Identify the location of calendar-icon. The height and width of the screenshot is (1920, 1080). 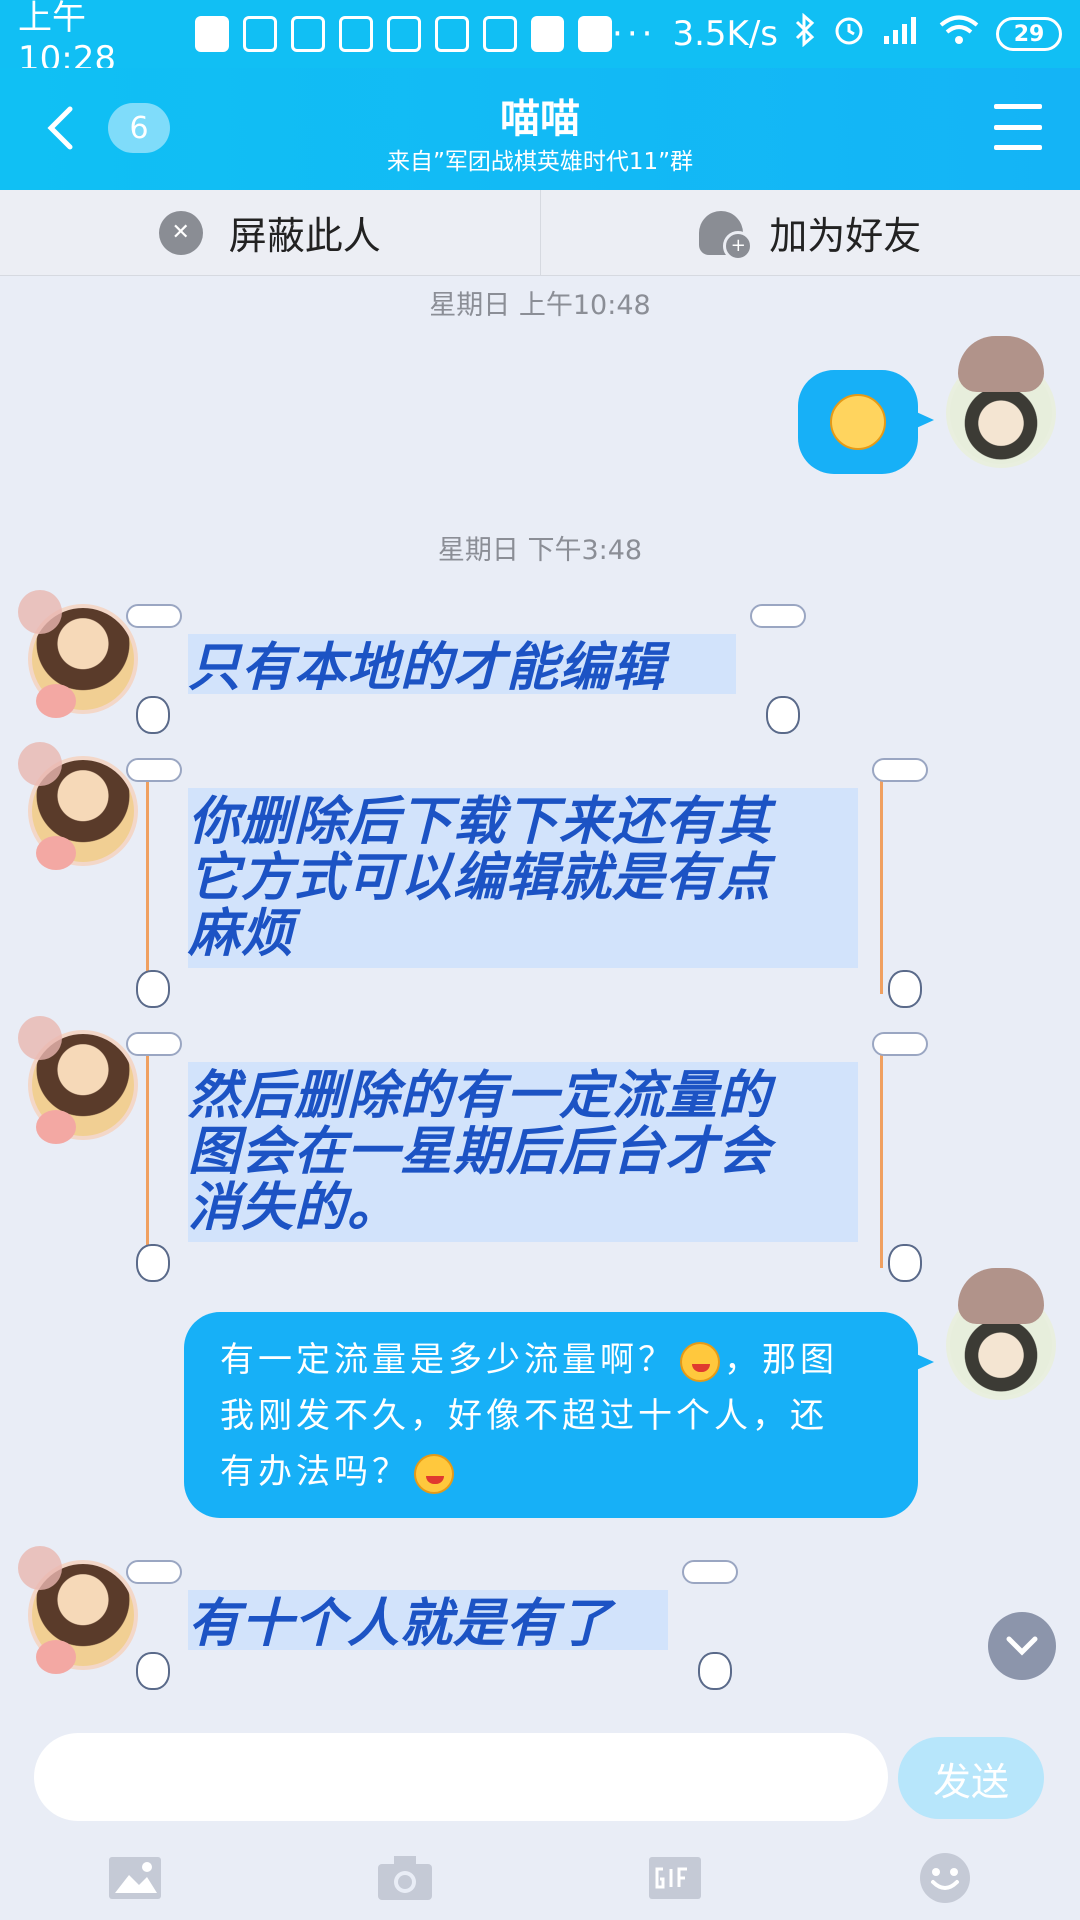
(499, 34).